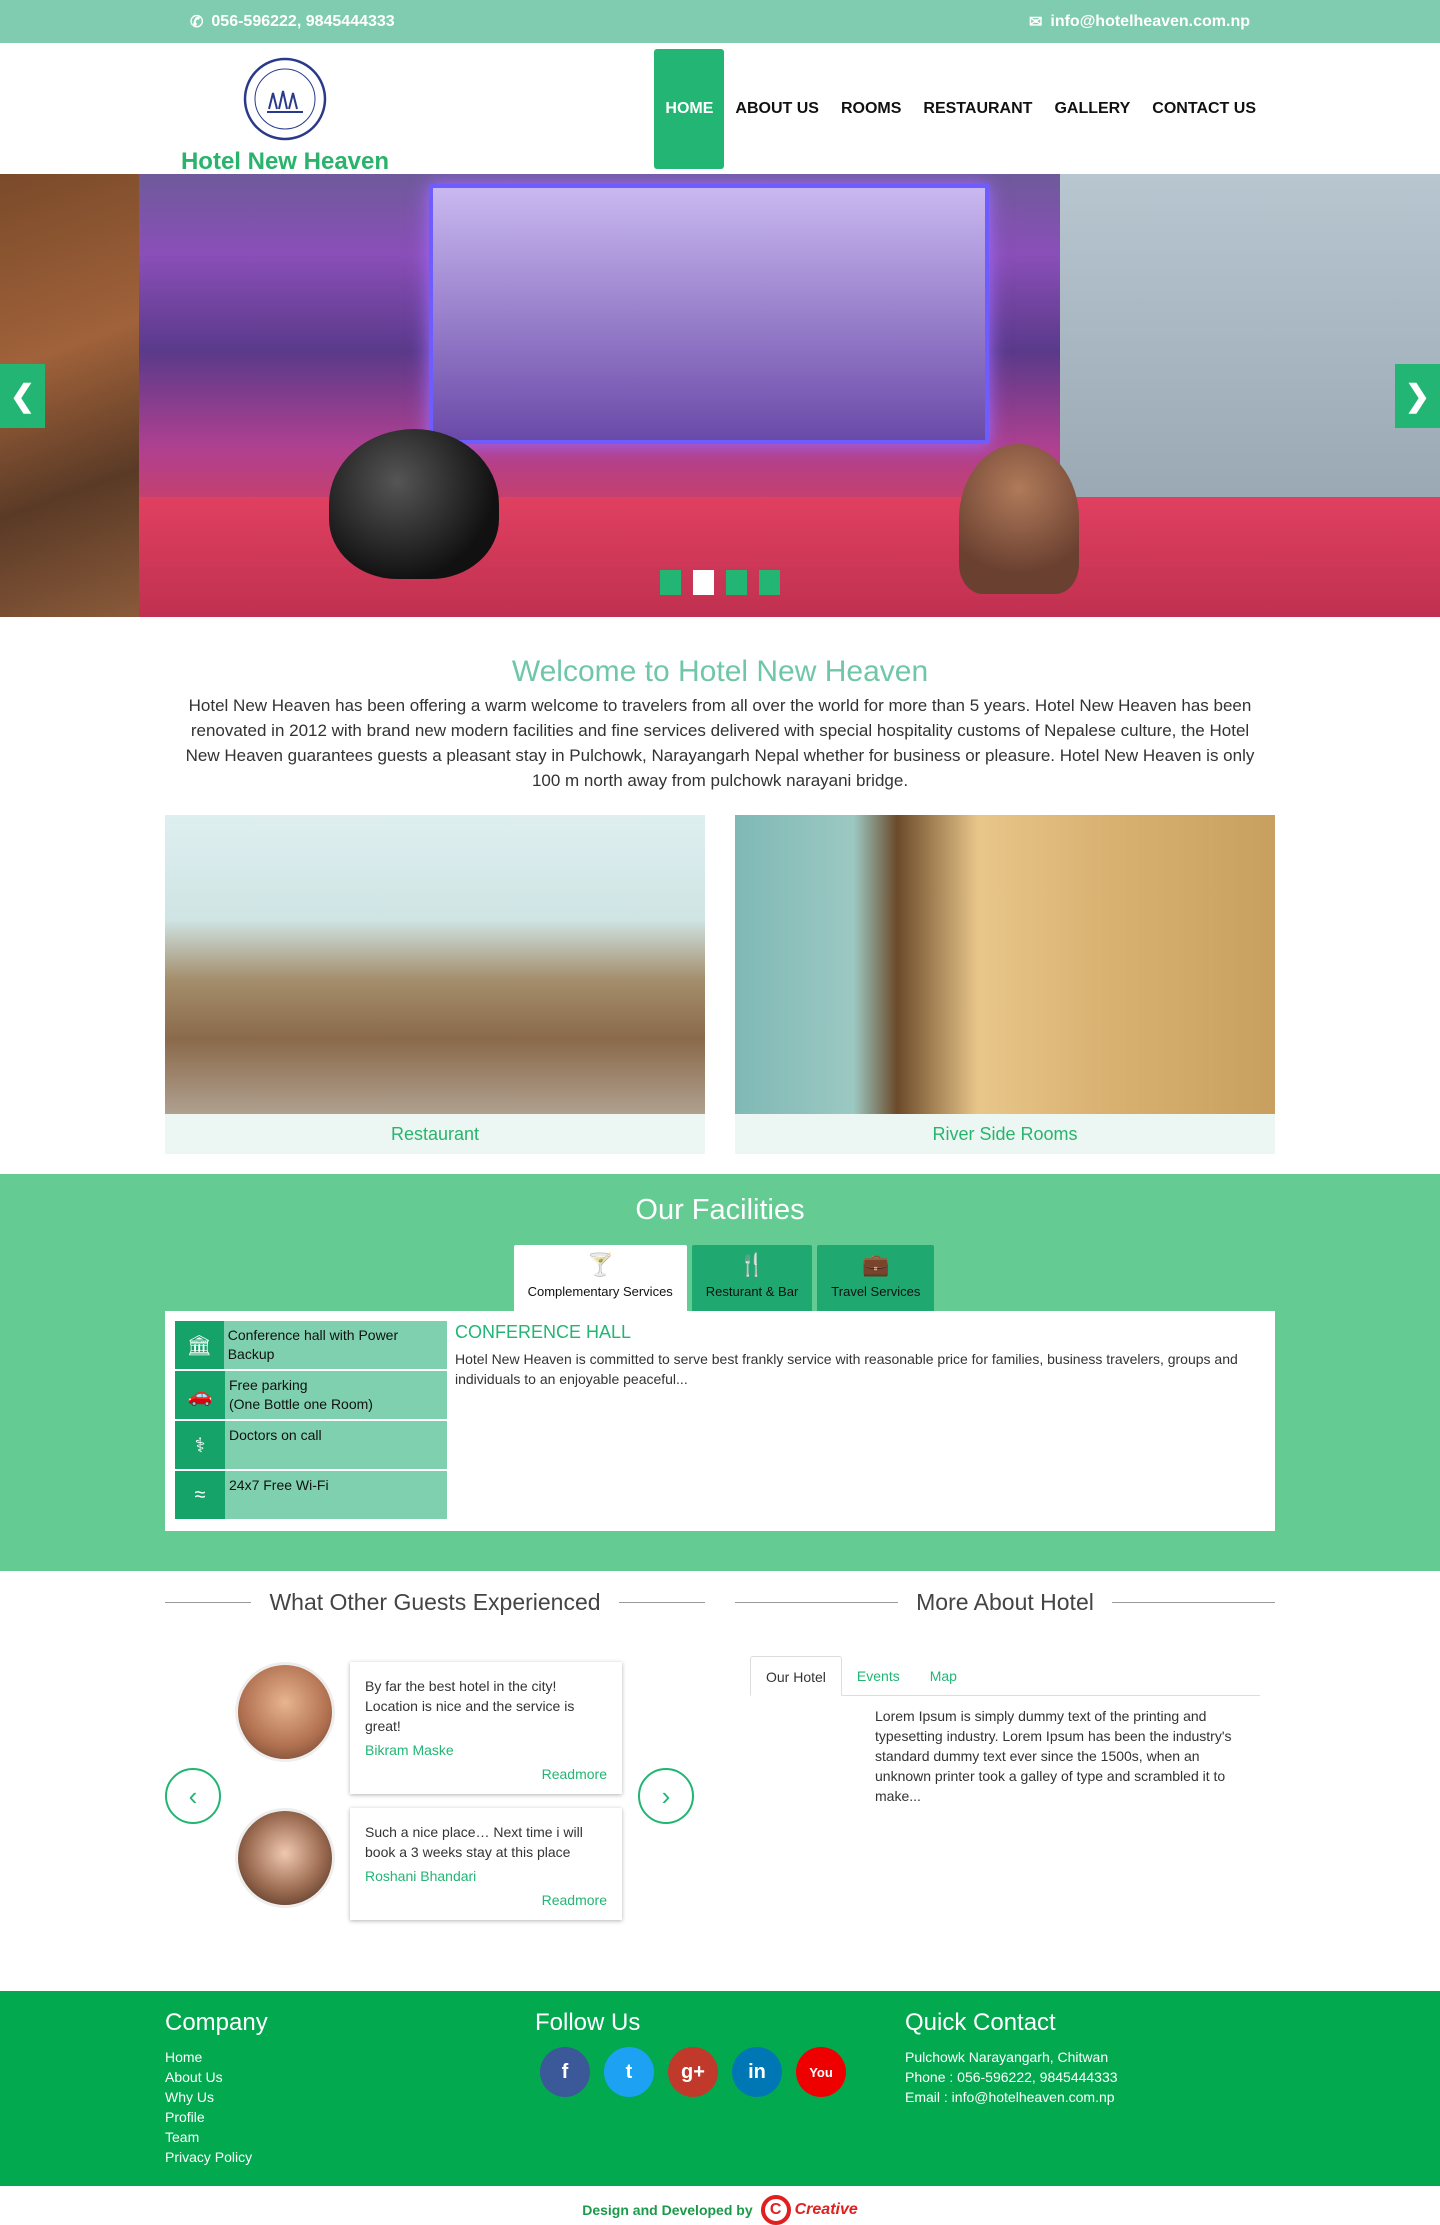 This screenshot has height=2225, width=1440. What do you see at coordinates (275, 1435) in the screenshot?
I see `facility-label: Doctors on call` at bounding box center [275, 1435].